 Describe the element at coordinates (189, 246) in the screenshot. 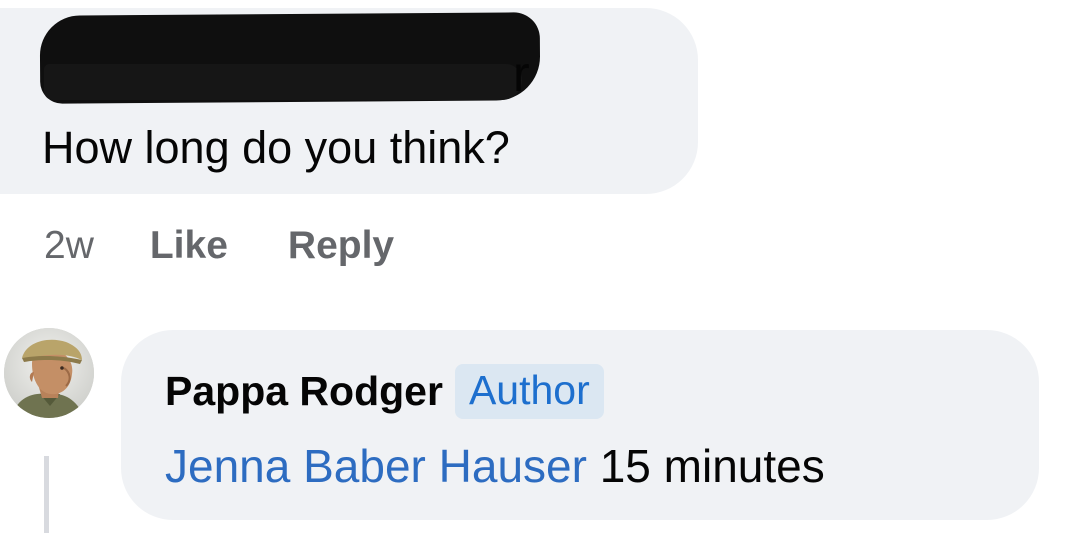

I see `like-button: Like` at that location.